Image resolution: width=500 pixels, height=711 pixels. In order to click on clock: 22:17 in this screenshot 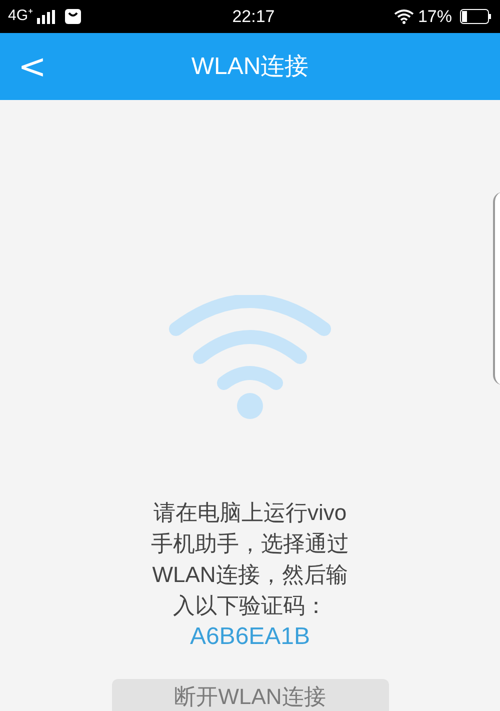, I will do `click(253, 17)`.